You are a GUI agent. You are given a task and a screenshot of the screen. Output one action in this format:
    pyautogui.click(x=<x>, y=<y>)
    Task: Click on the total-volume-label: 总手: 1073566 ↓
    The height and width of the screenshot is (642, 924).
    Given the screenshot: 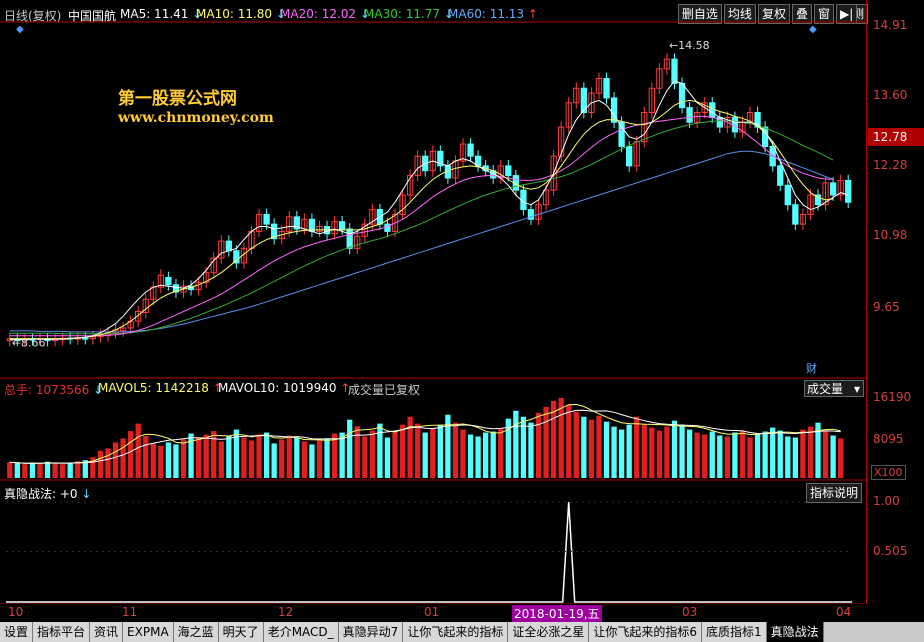 What is the action you would take?
    pyautogui.click(x=54, y=390)
    